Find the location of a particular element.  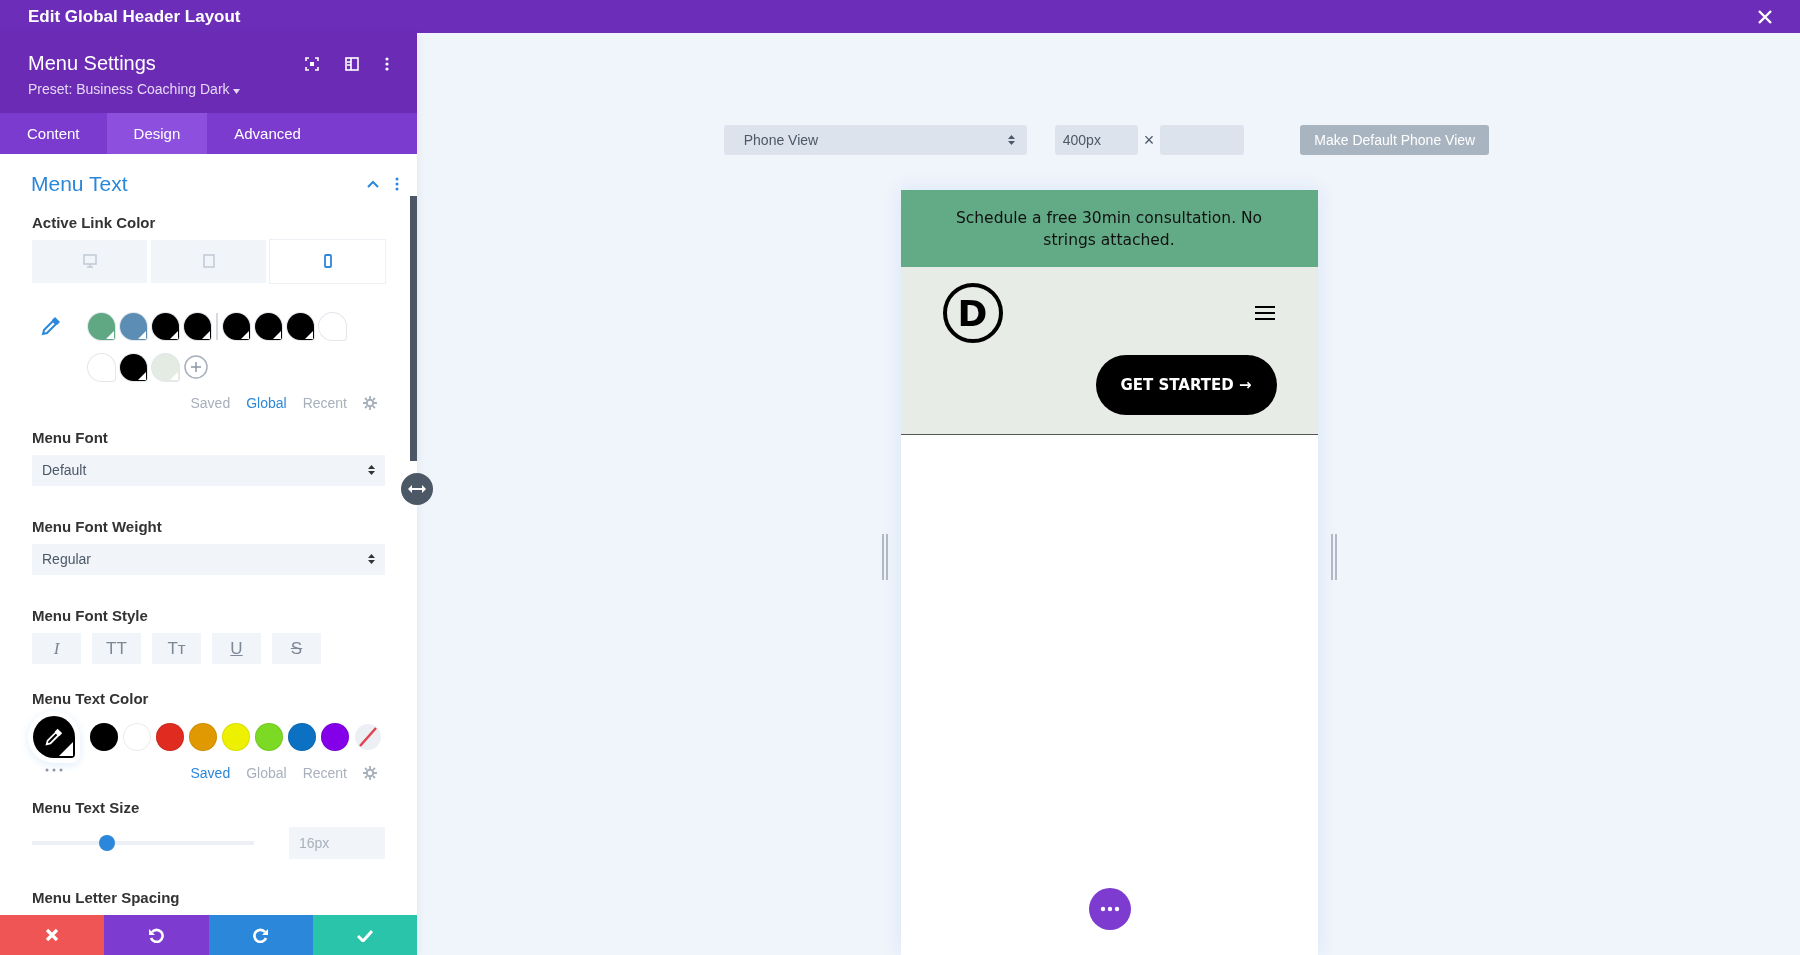

panel-tab: Content is located at coordinates (53, 133).